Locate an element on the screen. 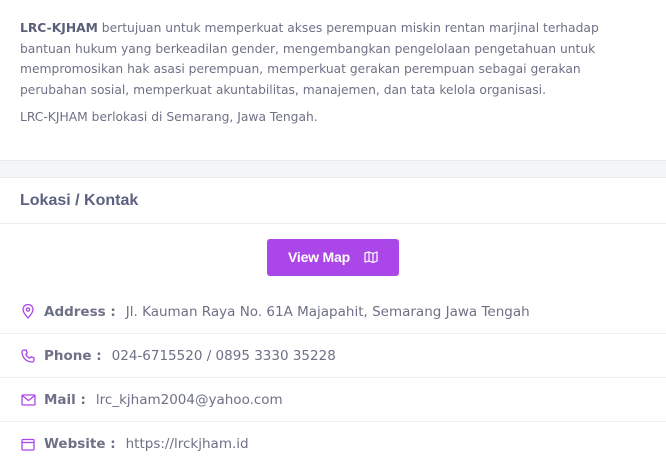  section-divider is located at coordinates (333, 169).